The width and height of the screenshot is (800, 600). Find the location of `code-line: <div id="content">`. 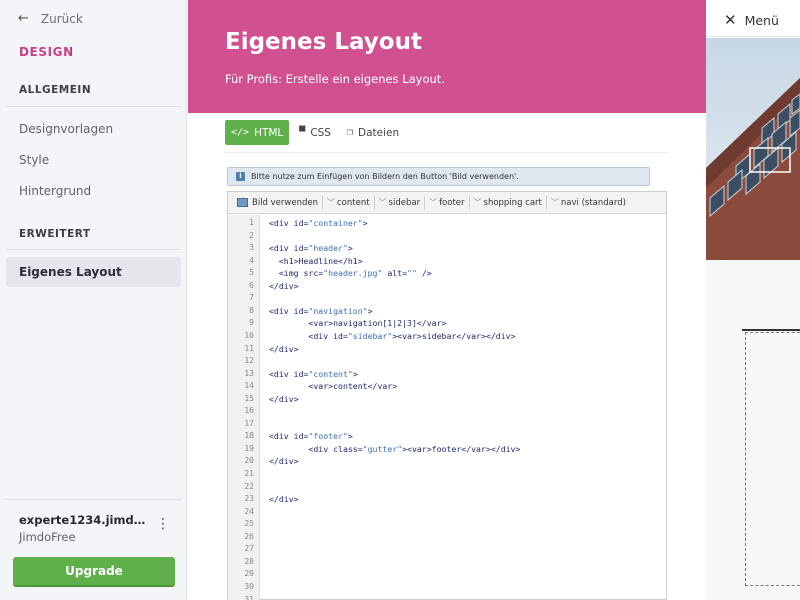

code-line: <div id="content"> is located at coordinates (313, 373).